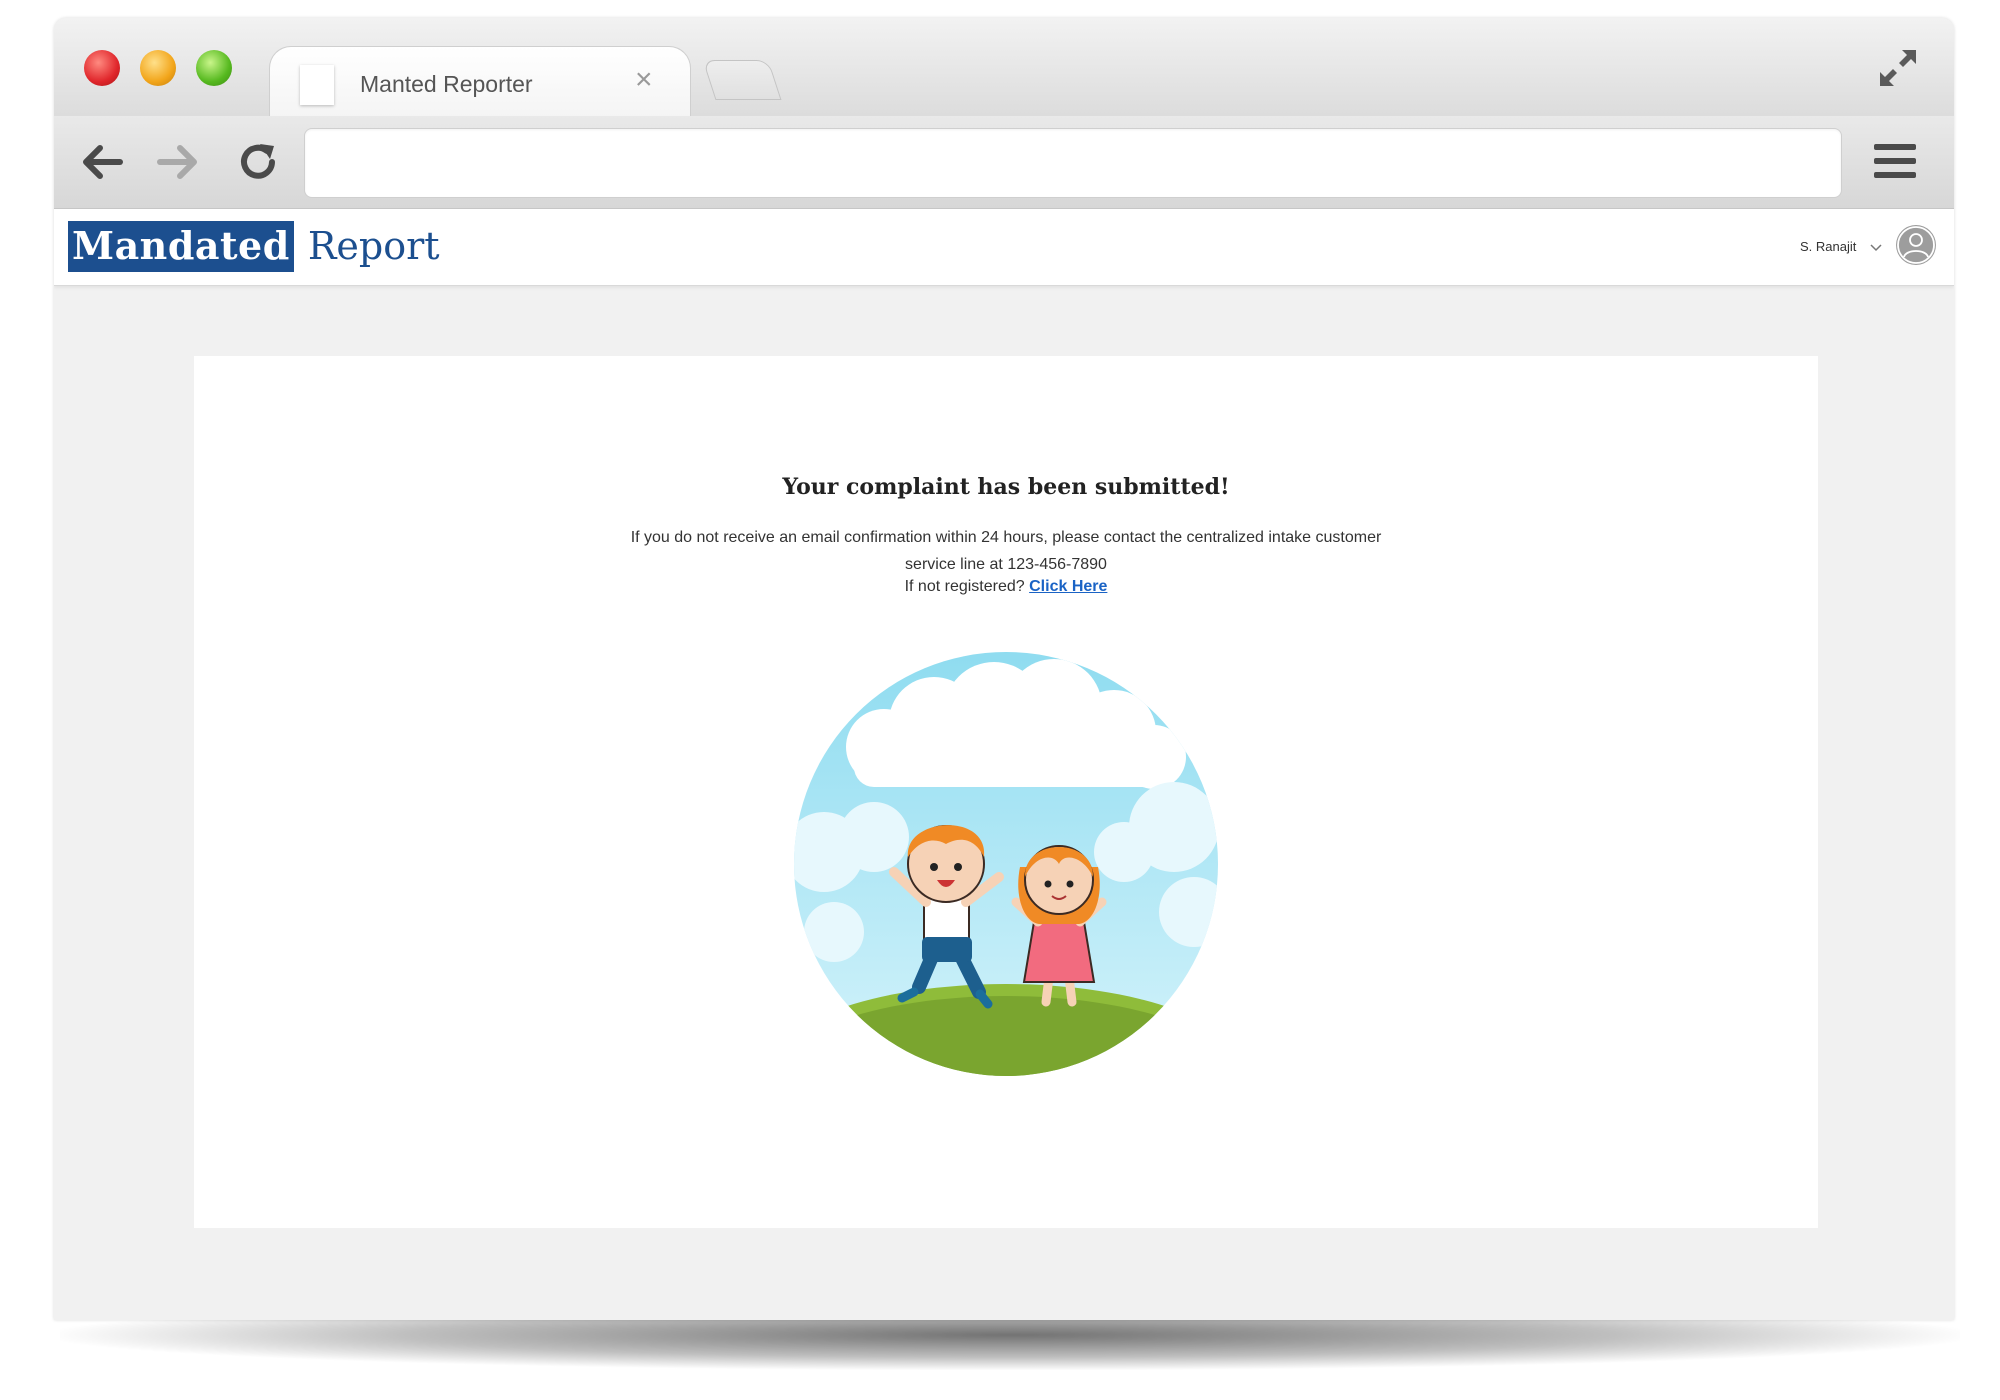 Image resolution: width=2000 pixels, height=1400 pixels. What do you see at coordinates (102, 68) in the screenshot?
I see `close-window-button` at bounding box center [102, 68].